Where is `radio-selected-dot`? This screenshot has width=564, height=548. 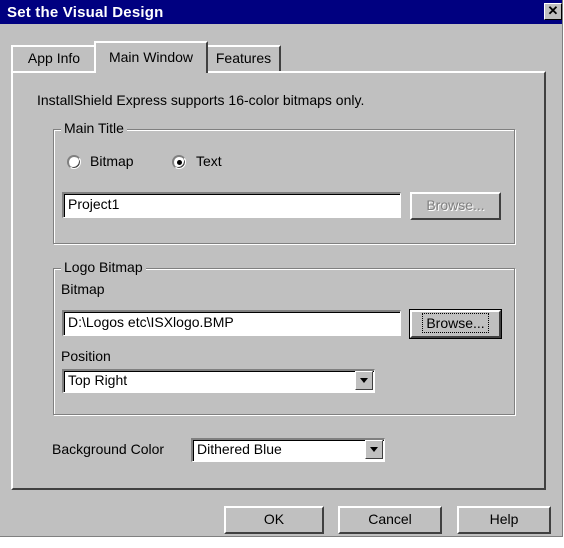 radio-selected-dot is located at coordinates (179, 162).